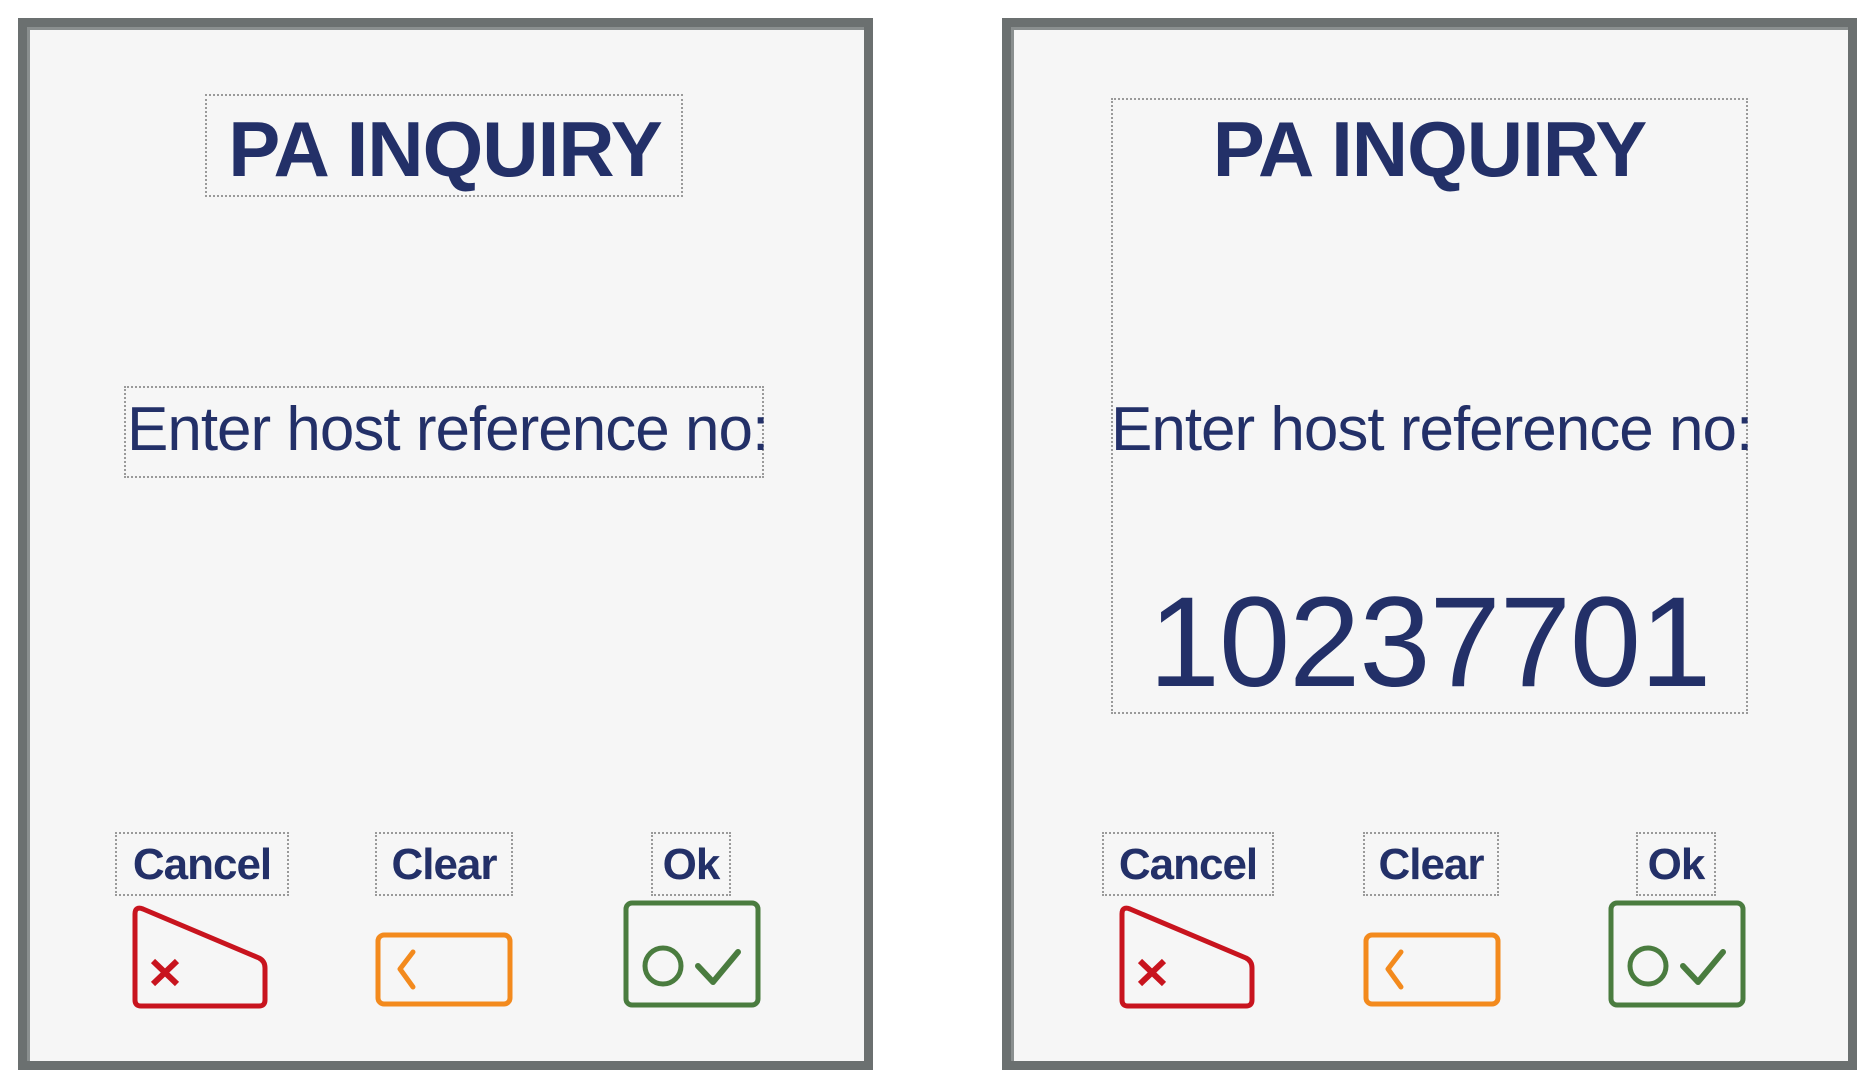 This screenshot has width=1872, height=1080. Describe the element at coordinates (444, 632) in the screenshot. I see `reference-number-input` at that location.